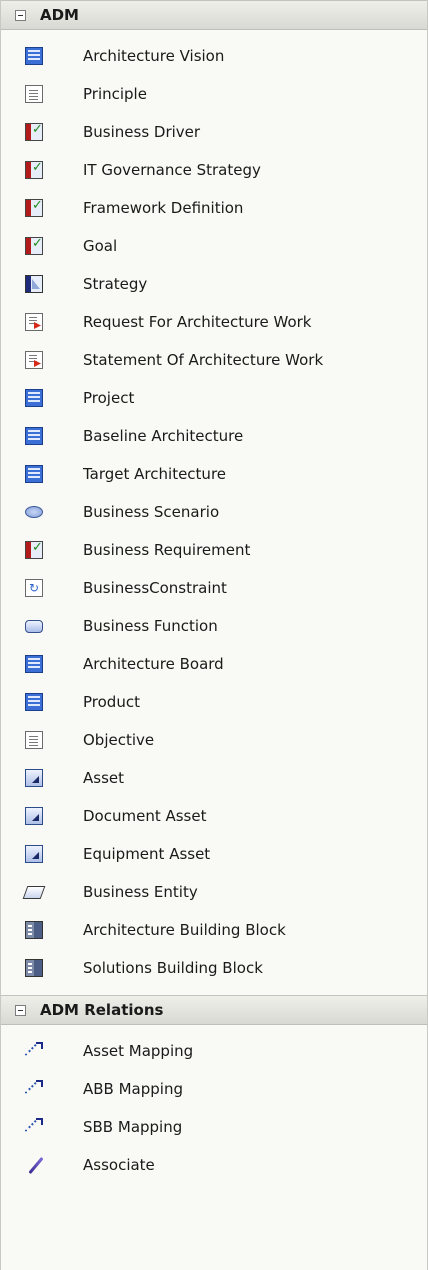 The height and width of the screenshot is (1270, 428). What do you see at coordinates (214, 246) in the screenshot?
I see `toolbox-item: Goal` at bounding box center [214, 246].